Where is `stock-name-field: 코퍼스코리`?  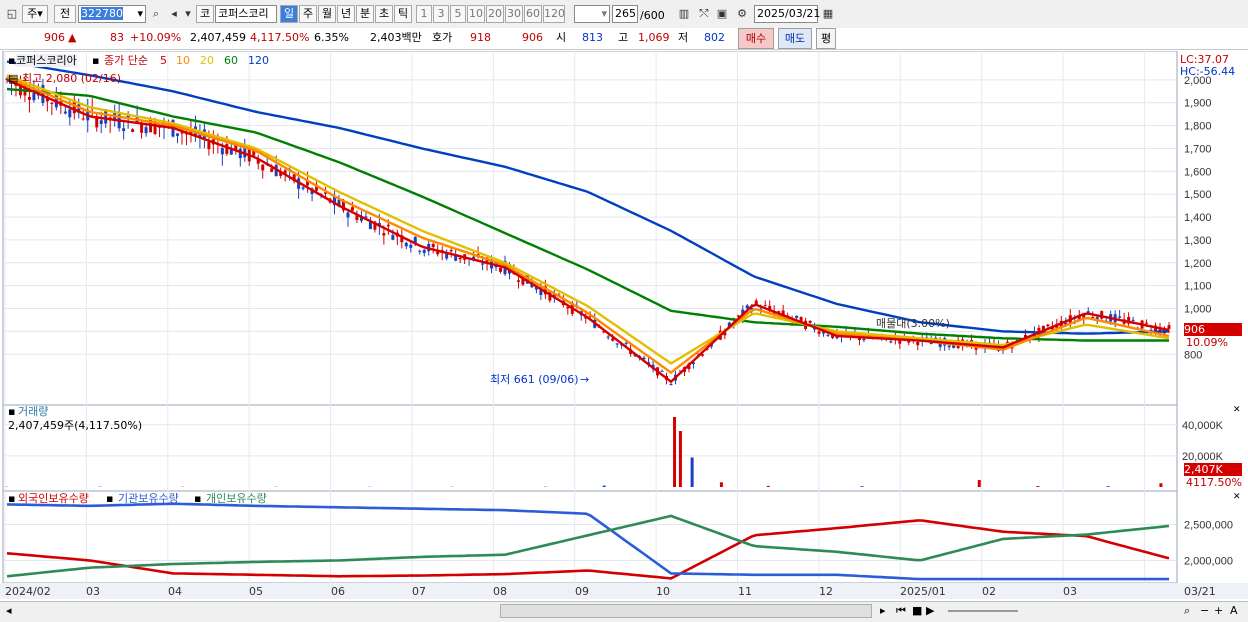
stock-name-field: 코퍼스코리 is located at coordinates (246, 14).